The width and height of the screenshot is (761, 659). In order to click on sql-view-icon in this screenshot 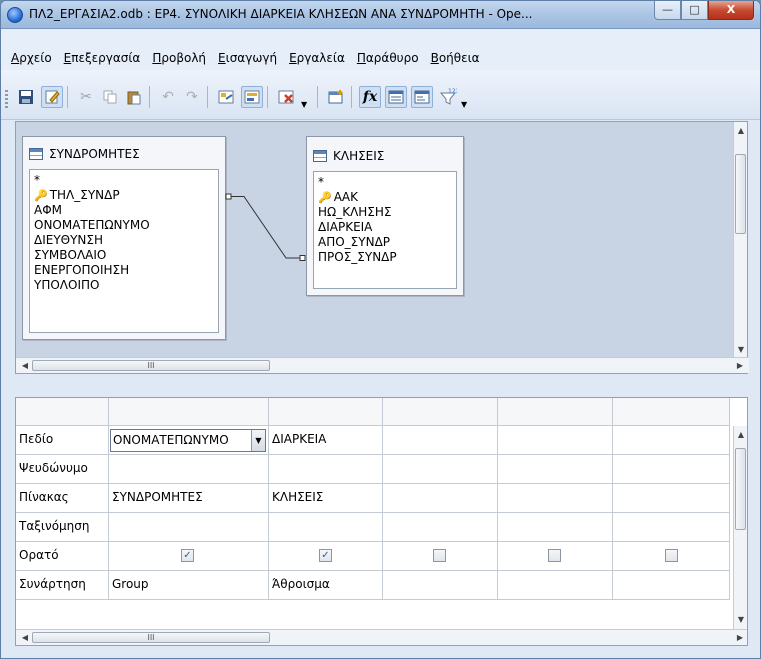, I will do `click(252, 97)`.